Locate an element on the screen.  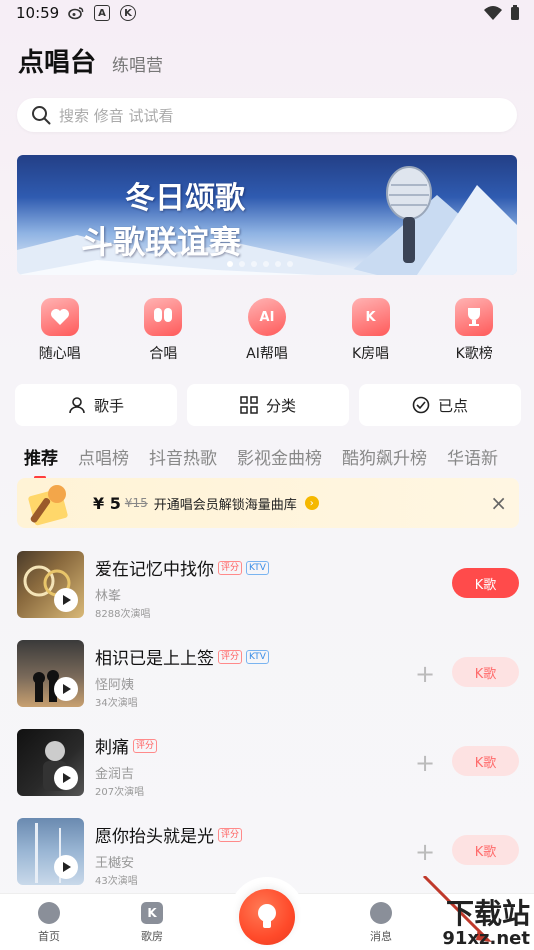
sing-center-button is located at coordinates (267, 917).